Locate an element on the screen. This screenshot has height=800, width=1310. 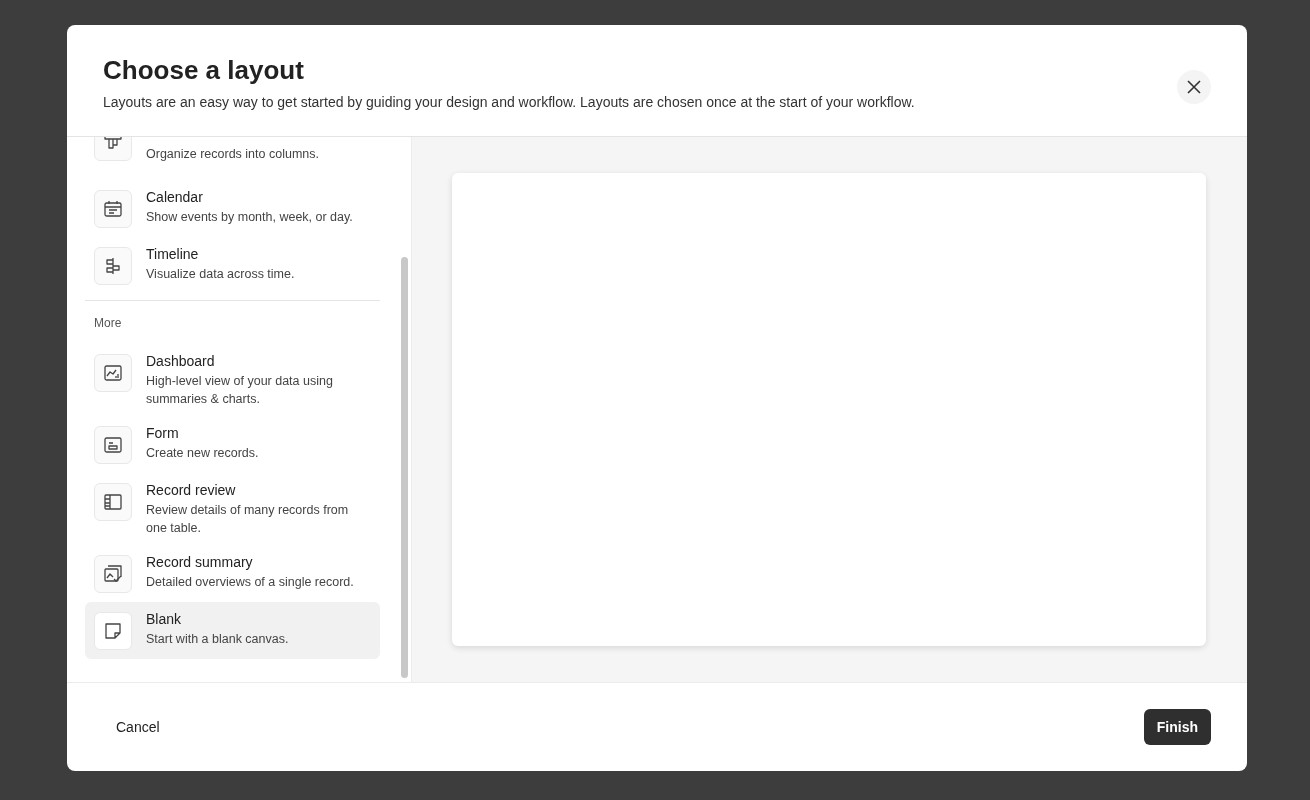
layout-option: Record review Review details of many records from one table. is located at coordinates (232, 509).